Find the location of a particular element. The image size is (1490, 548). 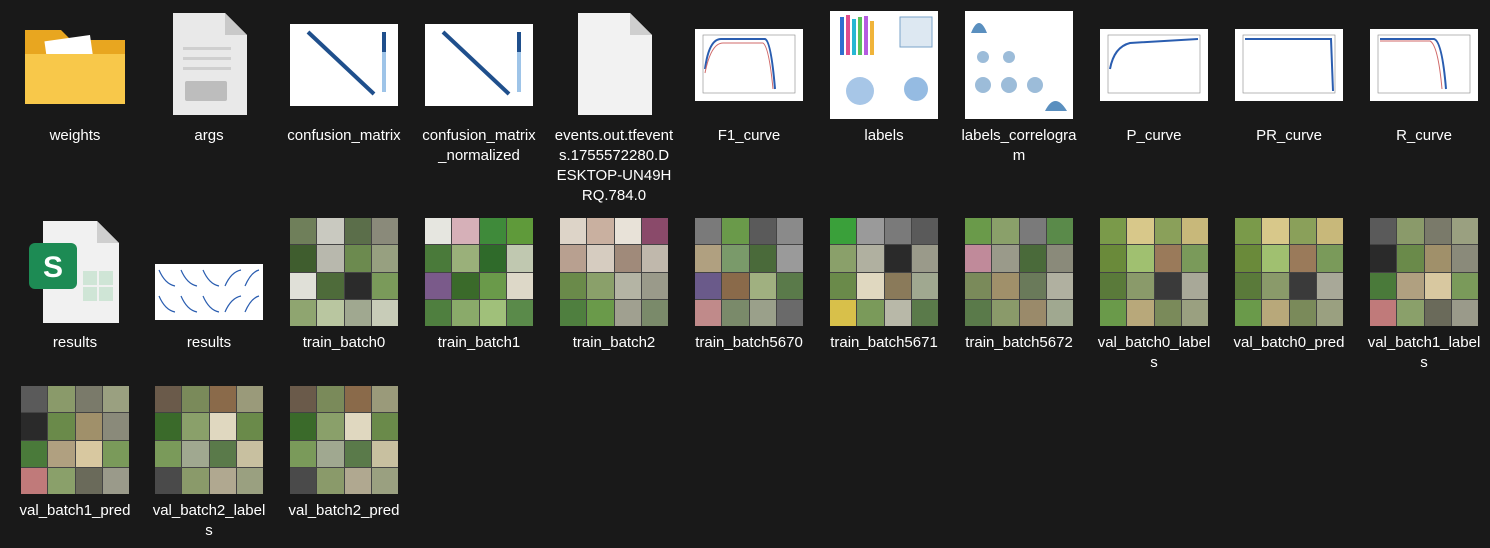

file-item-val-batch2-labels: val_batch2_labels is located at coordinates (209, 462).